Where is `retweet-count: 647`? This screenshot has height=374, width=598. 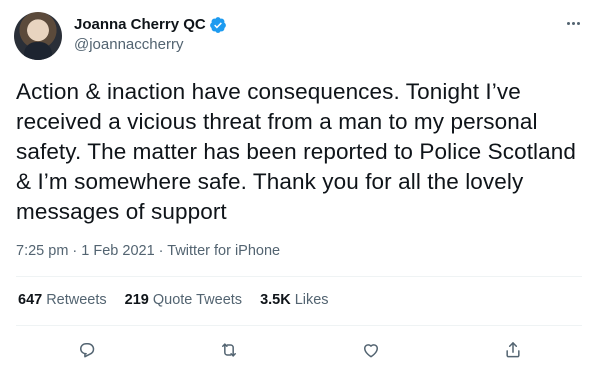 retweet-count: 647 is located at coordinates (30, 300).